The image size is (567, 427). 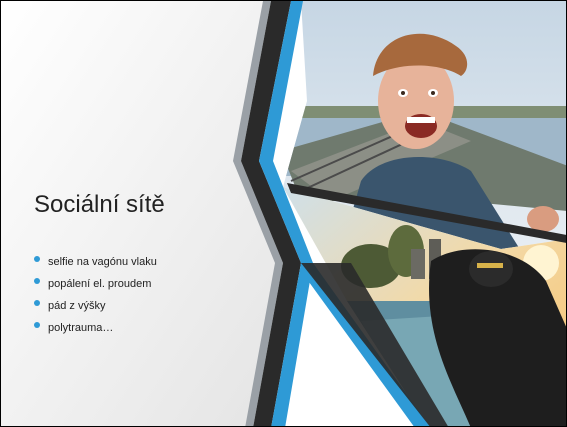 What do you see at coordinates (102, 262) in the screenshot?
I see `bullet-text: selfie na vagónu vlaku` at bounding box center [102, 262].